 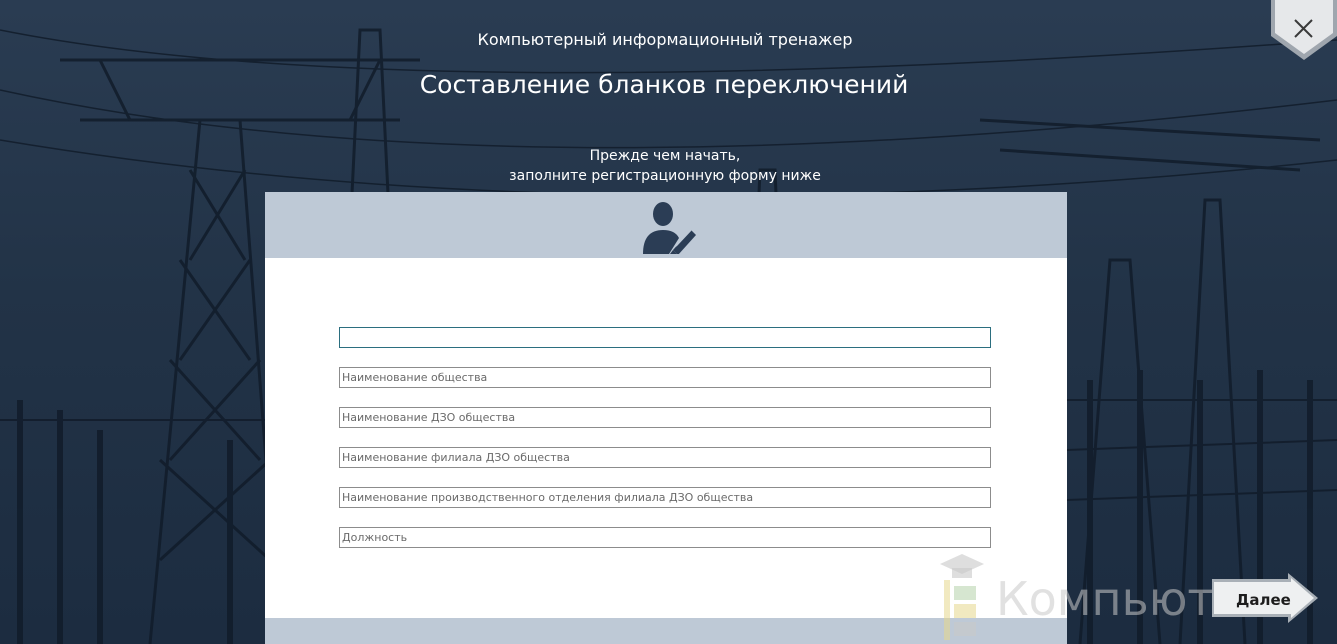 I want to click on next-button-label: Далее, so click(x=1263, y=600).